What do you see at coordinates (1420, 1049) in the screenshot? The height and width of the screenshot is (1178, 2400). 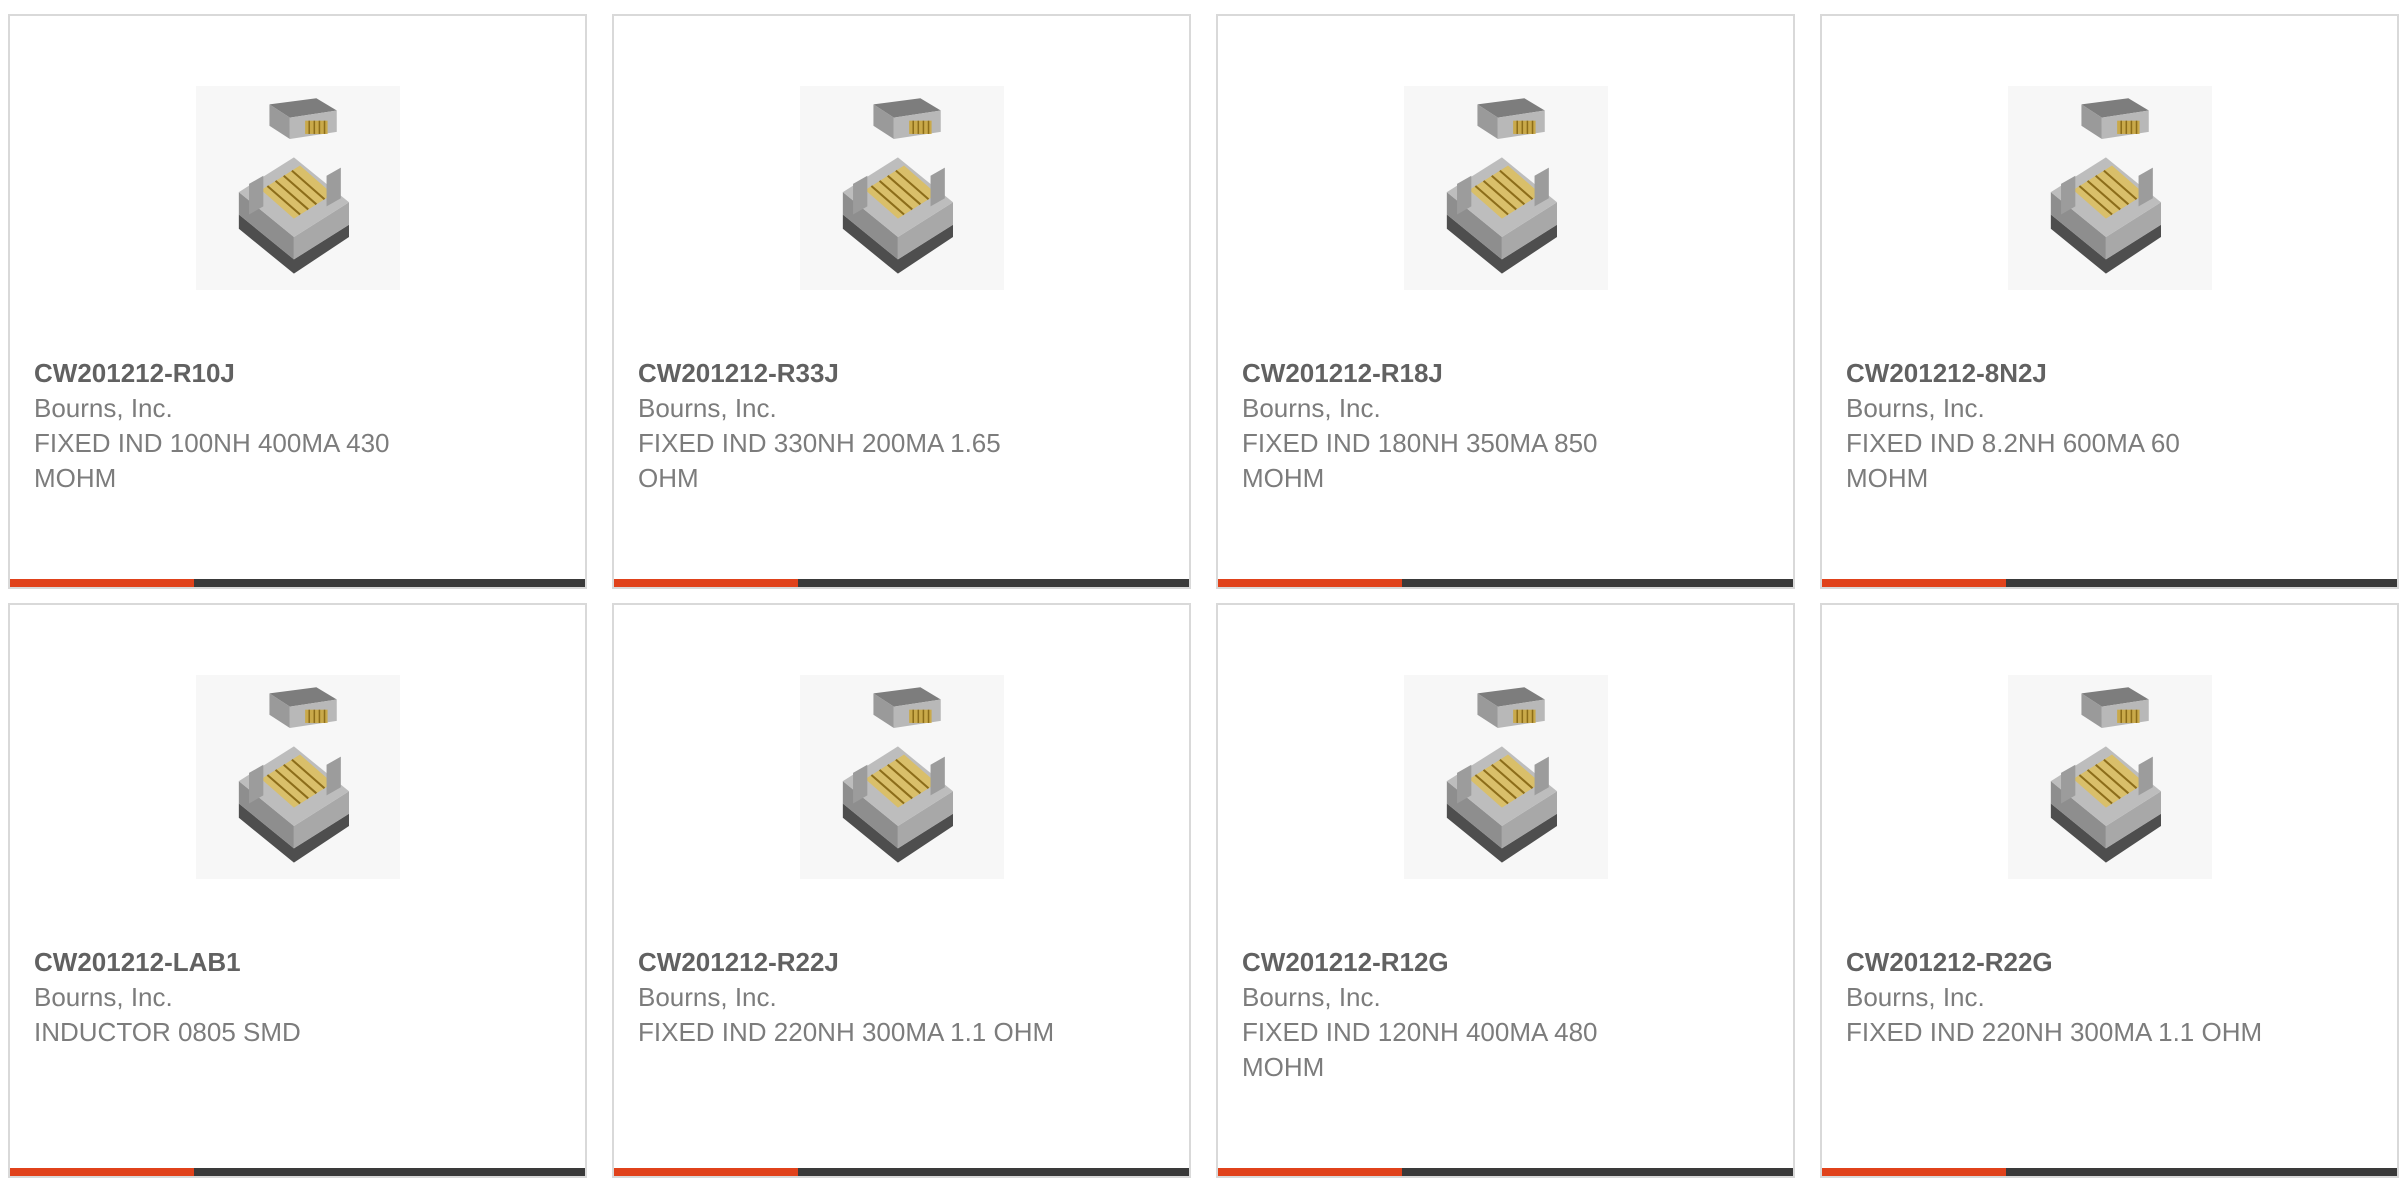 I see `product-description: FIXED IND 120NH 400MA 480 MOHM` at bounding box center [1420, 1049].